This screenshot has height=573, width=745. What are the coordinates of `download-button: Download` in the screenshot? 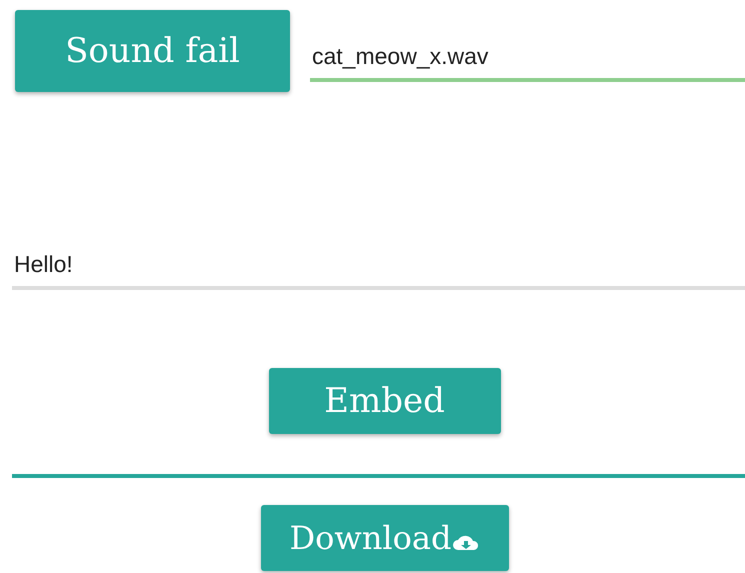 It's located at (384, 538).